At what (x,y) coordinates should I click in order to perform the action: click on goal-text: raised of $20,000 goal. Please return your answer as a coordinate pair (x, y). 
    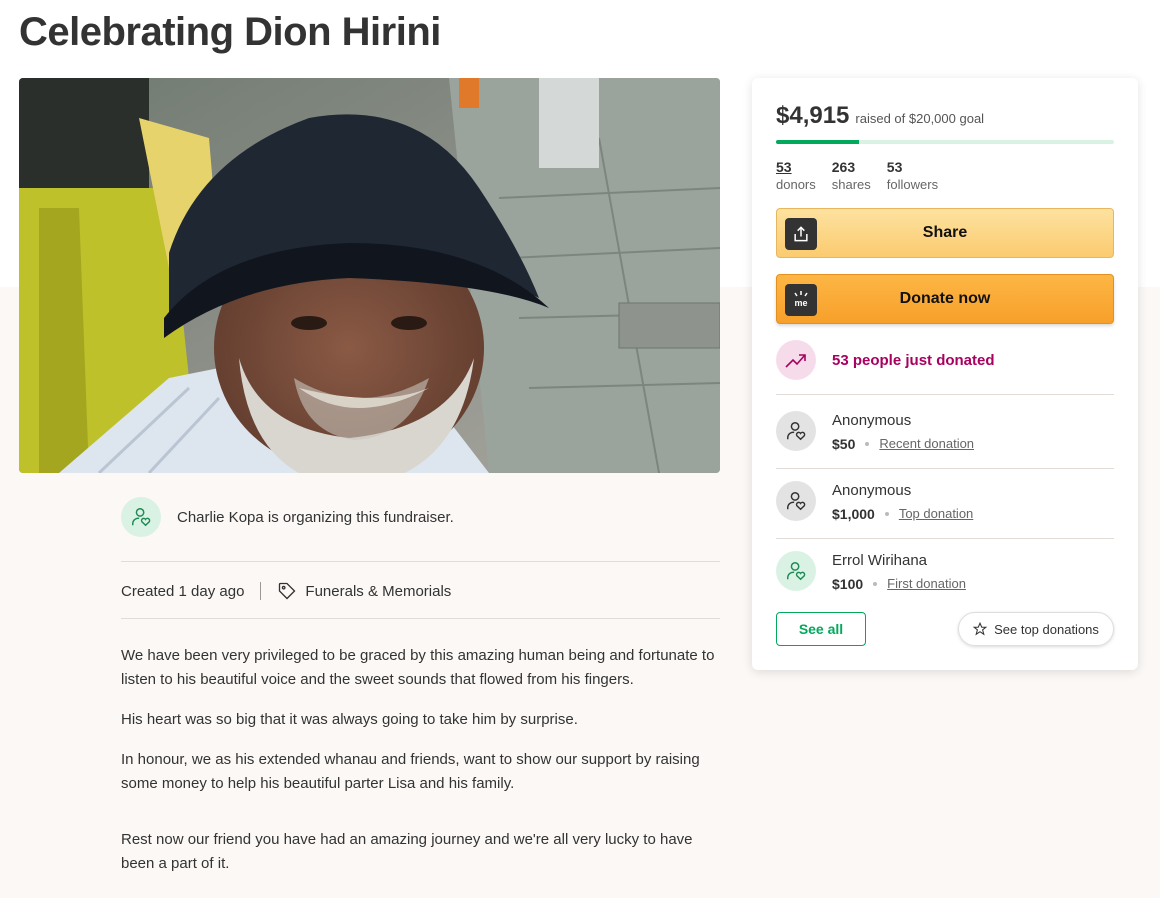
    Looking at the image, I should click on (920, 118).